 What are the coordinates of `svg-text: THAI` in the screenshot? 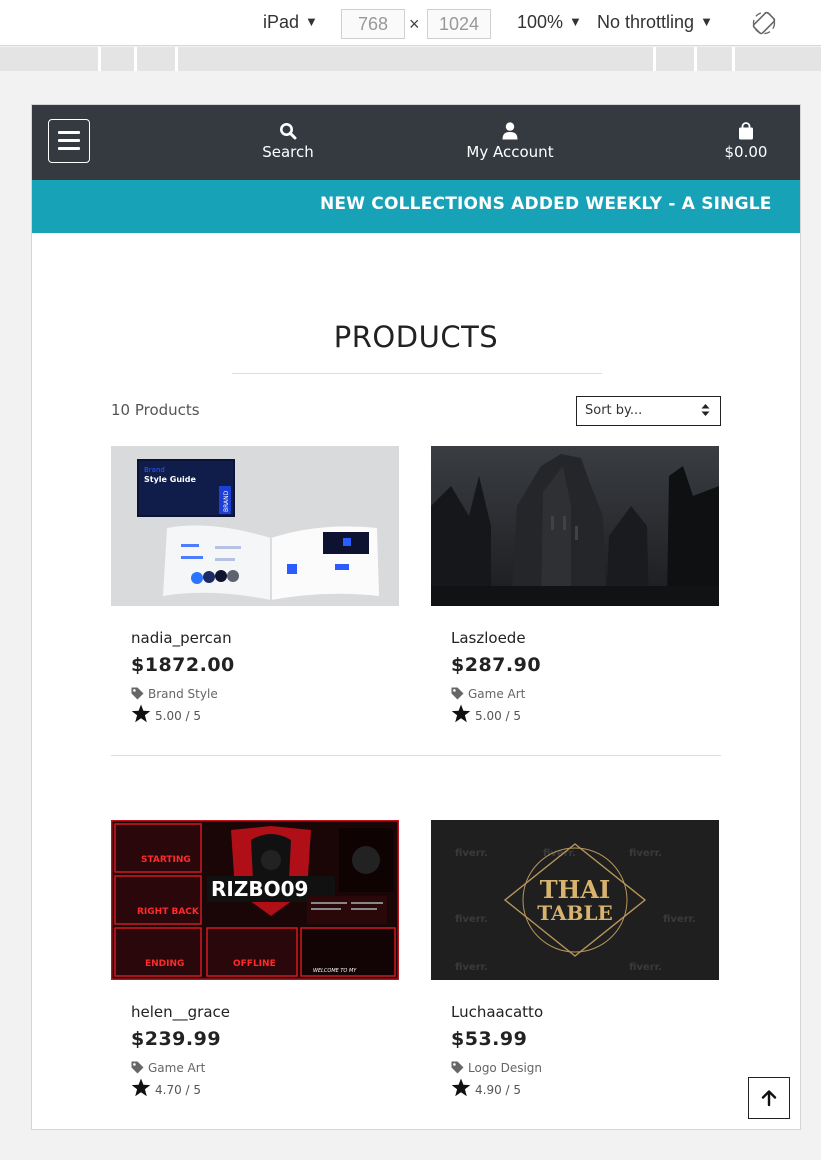 It's located at (575, 889).